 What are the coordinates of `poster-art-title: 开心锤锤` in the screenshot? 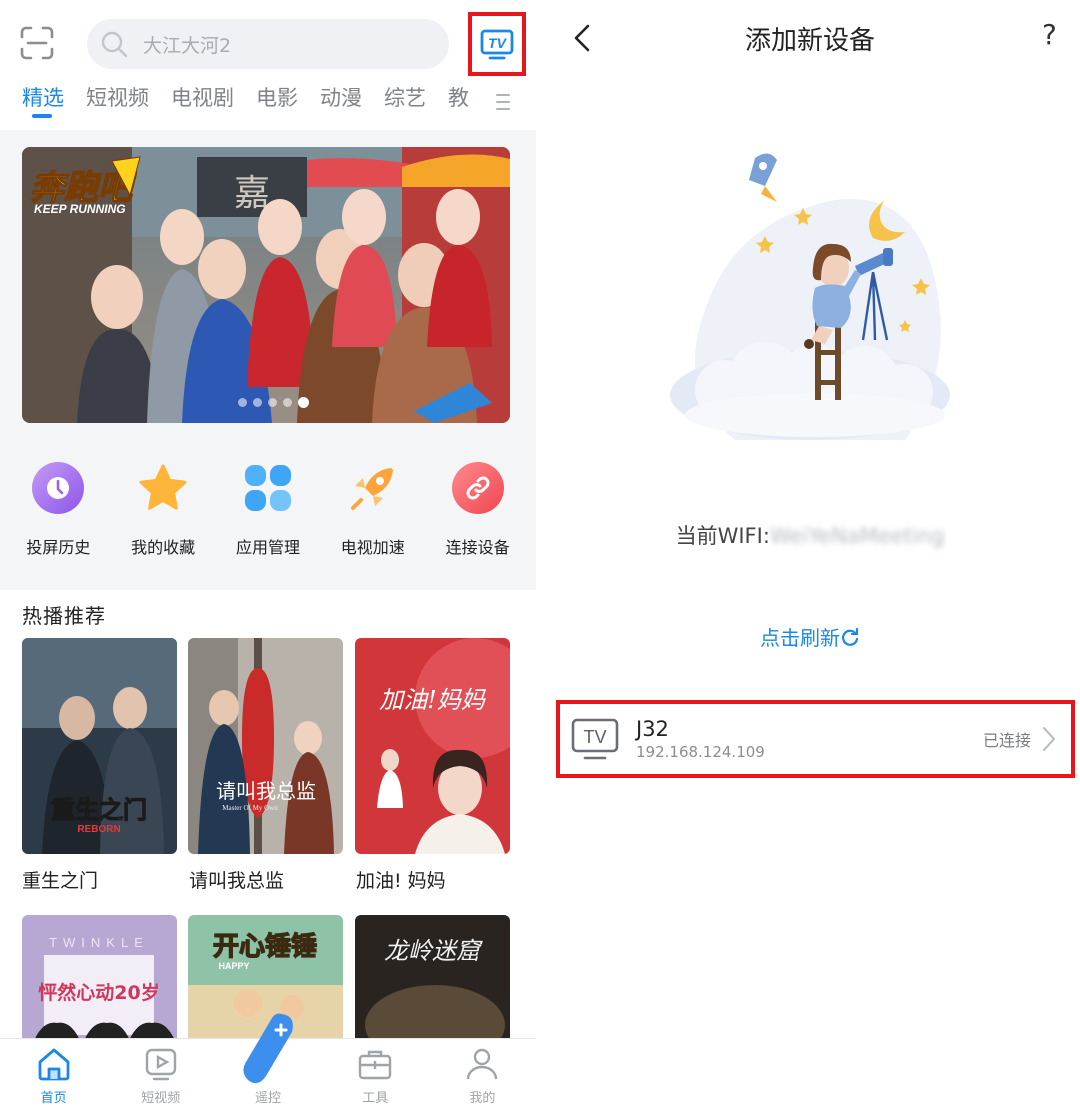 It's located at (265, 947).